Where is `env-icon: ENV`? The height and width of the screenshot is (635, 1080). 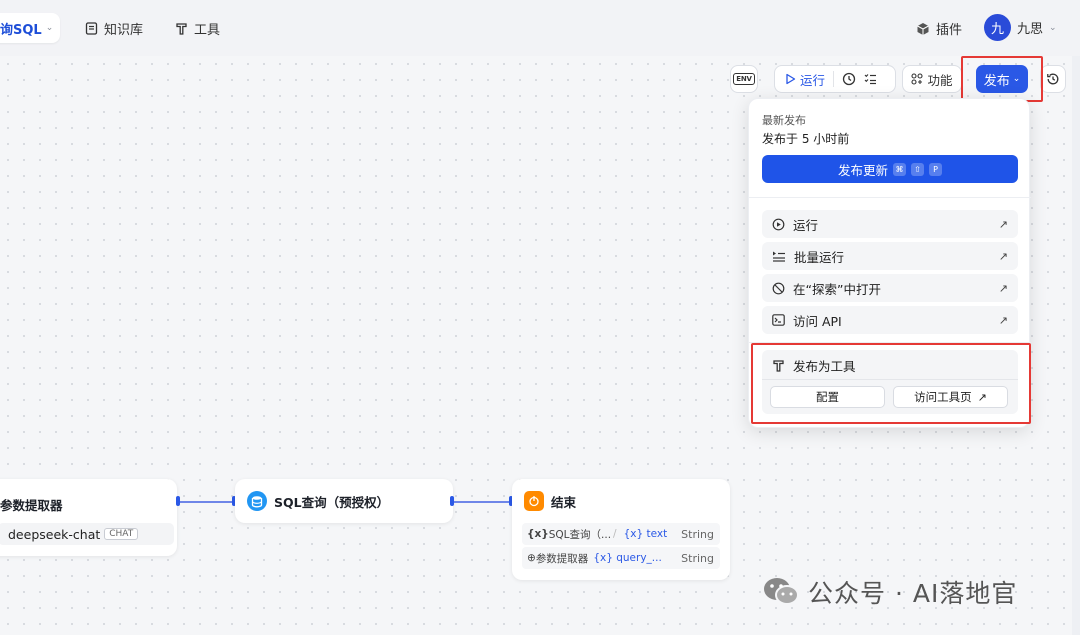 env-icon: ENV is located at coordinates (744, 79).